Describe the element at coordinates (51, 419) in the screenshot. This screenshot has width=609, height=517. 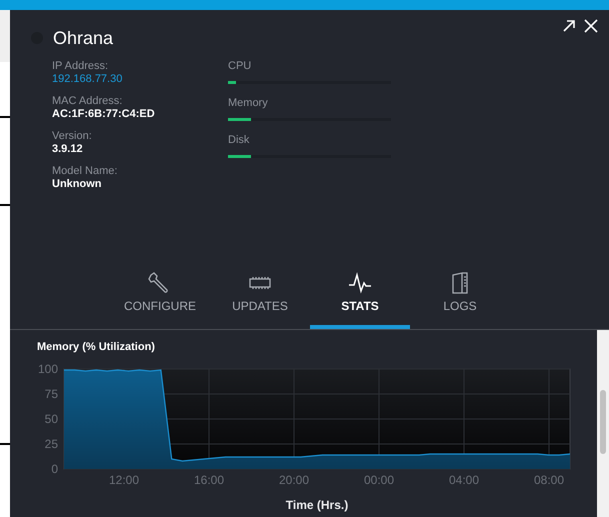
I see `y-tick-label: 50` at that location.